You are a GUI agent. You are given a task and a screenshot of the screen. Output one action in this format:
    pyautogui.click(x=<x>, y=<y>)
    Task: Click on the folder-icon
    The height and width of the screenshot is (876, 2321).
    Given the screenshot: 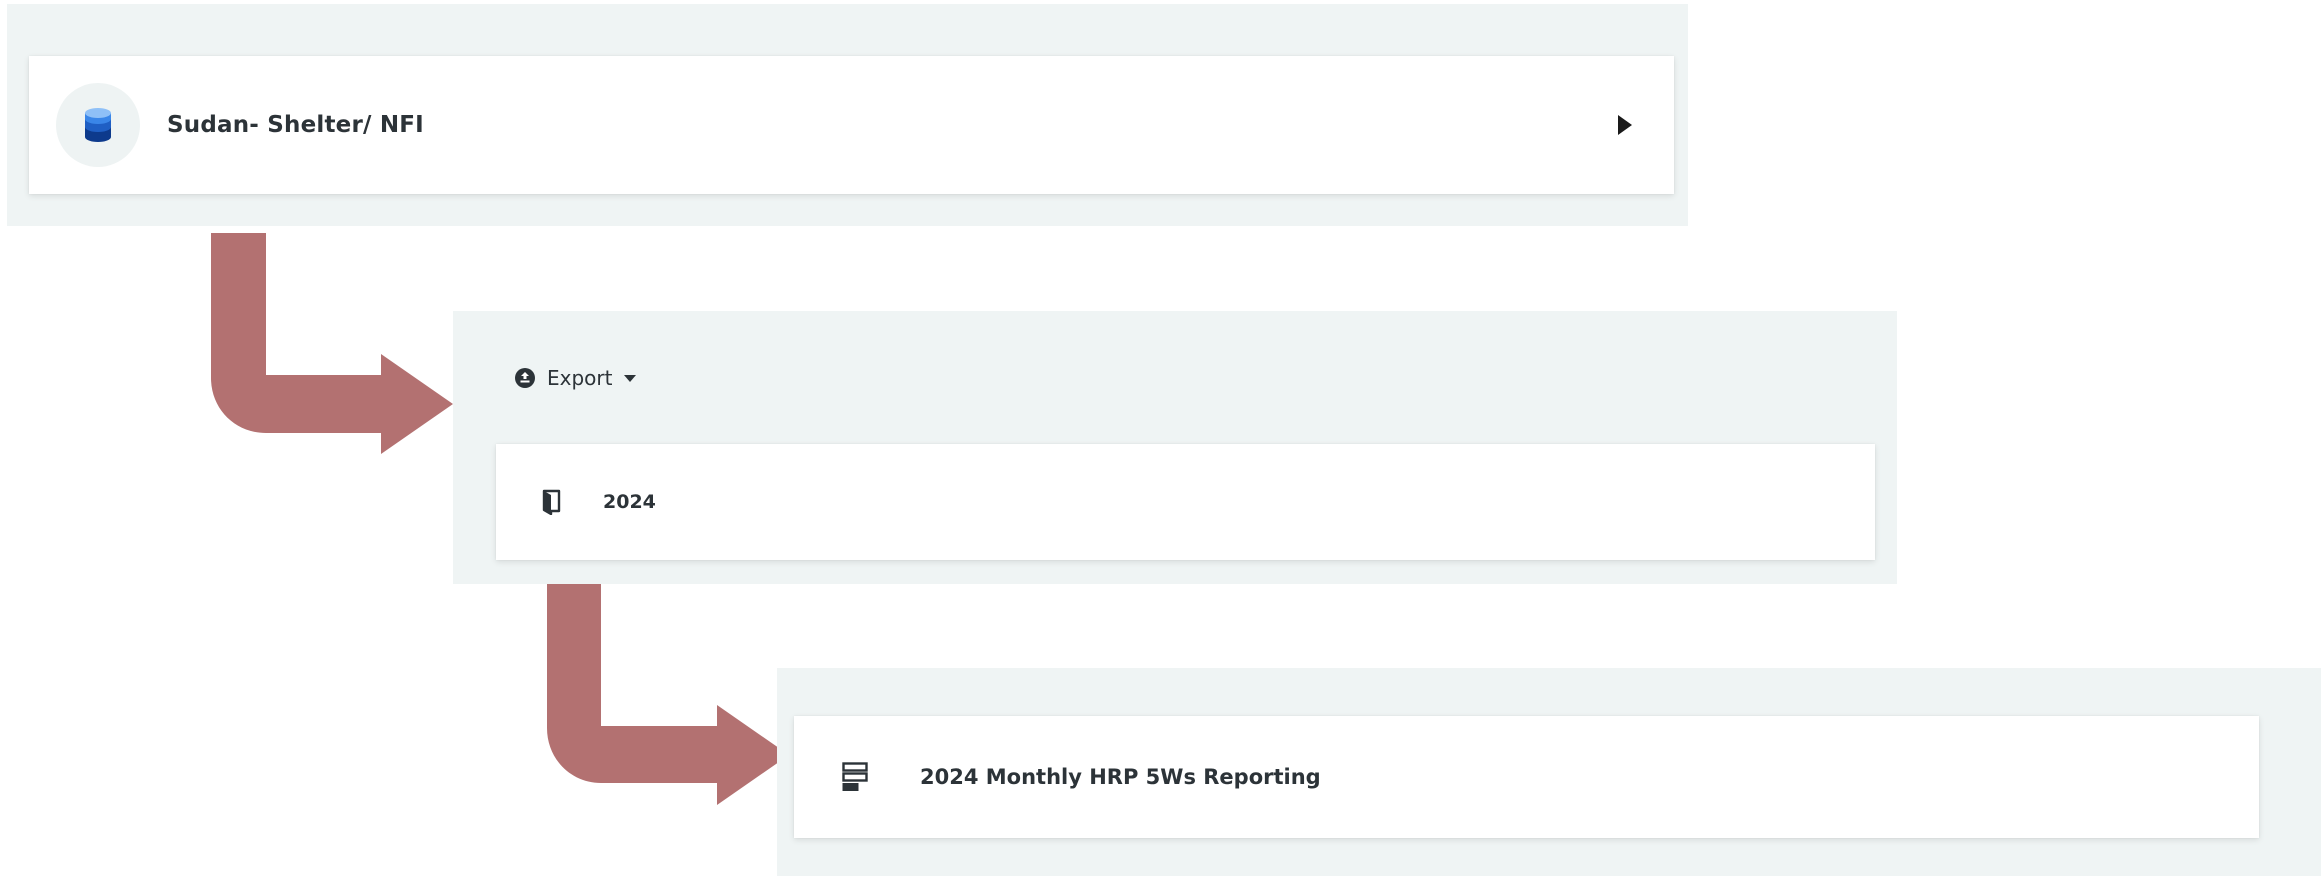 What is the action you would take?
    pyautogui.click(x=551, y=502)
    